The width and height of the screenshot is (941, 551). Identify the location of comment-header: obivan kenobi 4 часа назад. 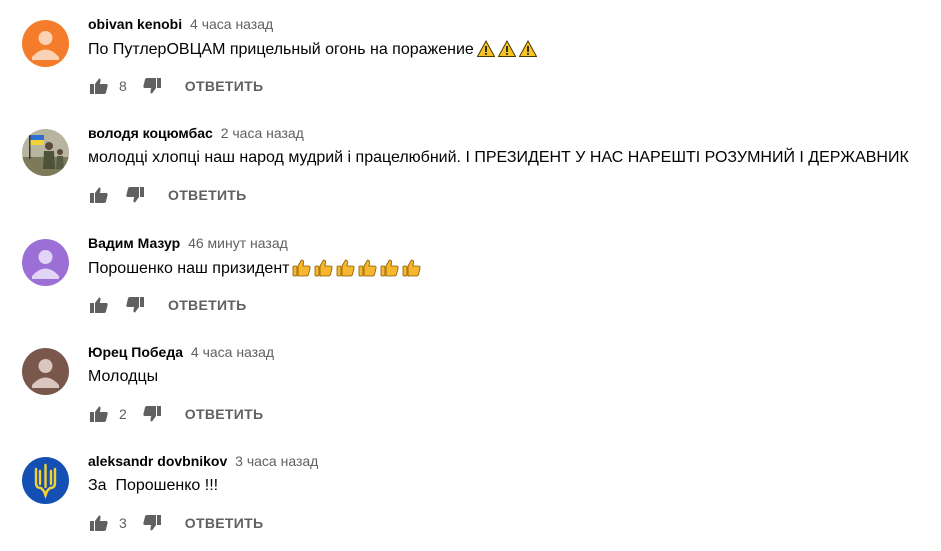
(180, 24).